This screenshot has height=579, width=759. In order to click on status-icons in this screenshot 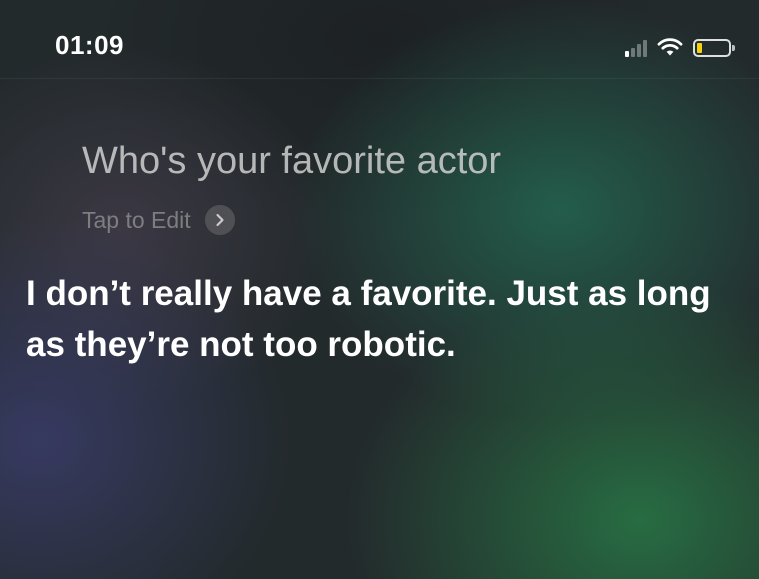, I will do `click(680, 45)`.